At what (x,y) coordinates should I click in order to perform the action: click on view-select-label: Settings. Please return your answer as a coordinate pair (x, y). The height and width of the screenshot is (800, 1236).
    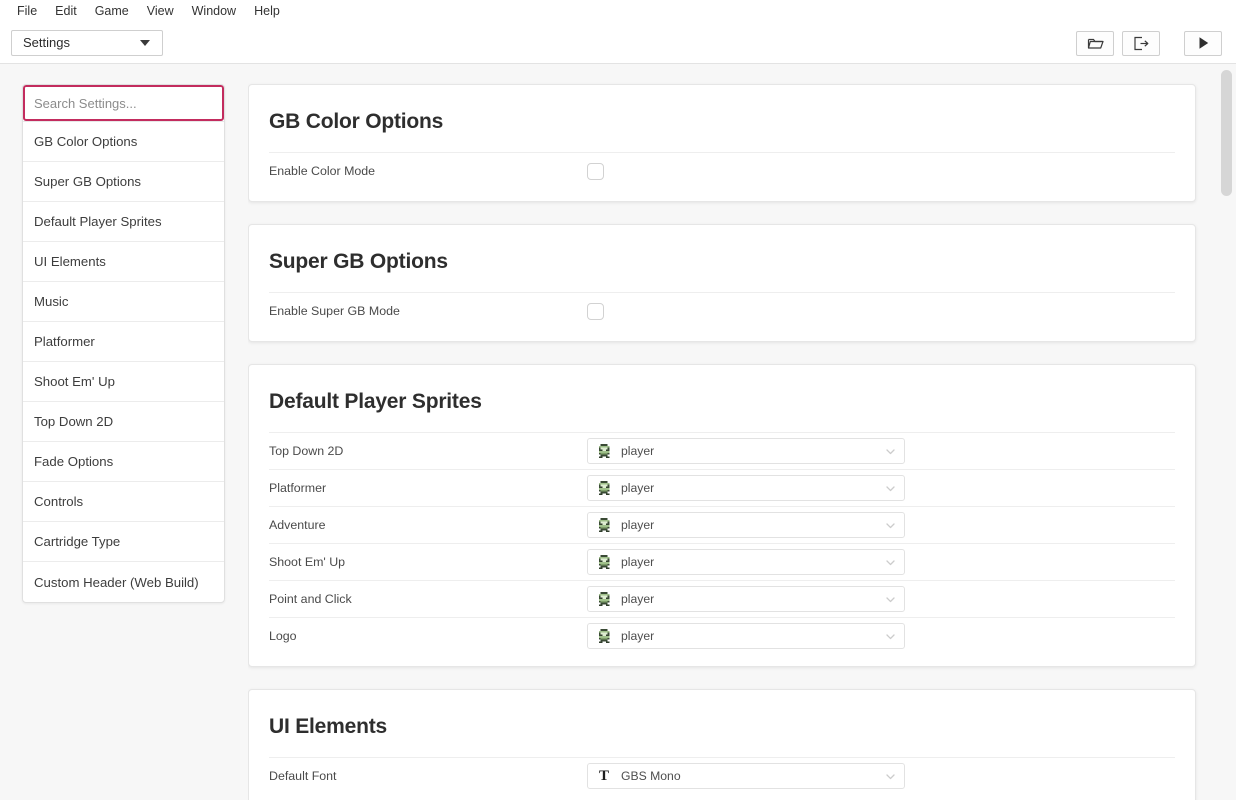
    Looking at the image, I should click on (46, 42).